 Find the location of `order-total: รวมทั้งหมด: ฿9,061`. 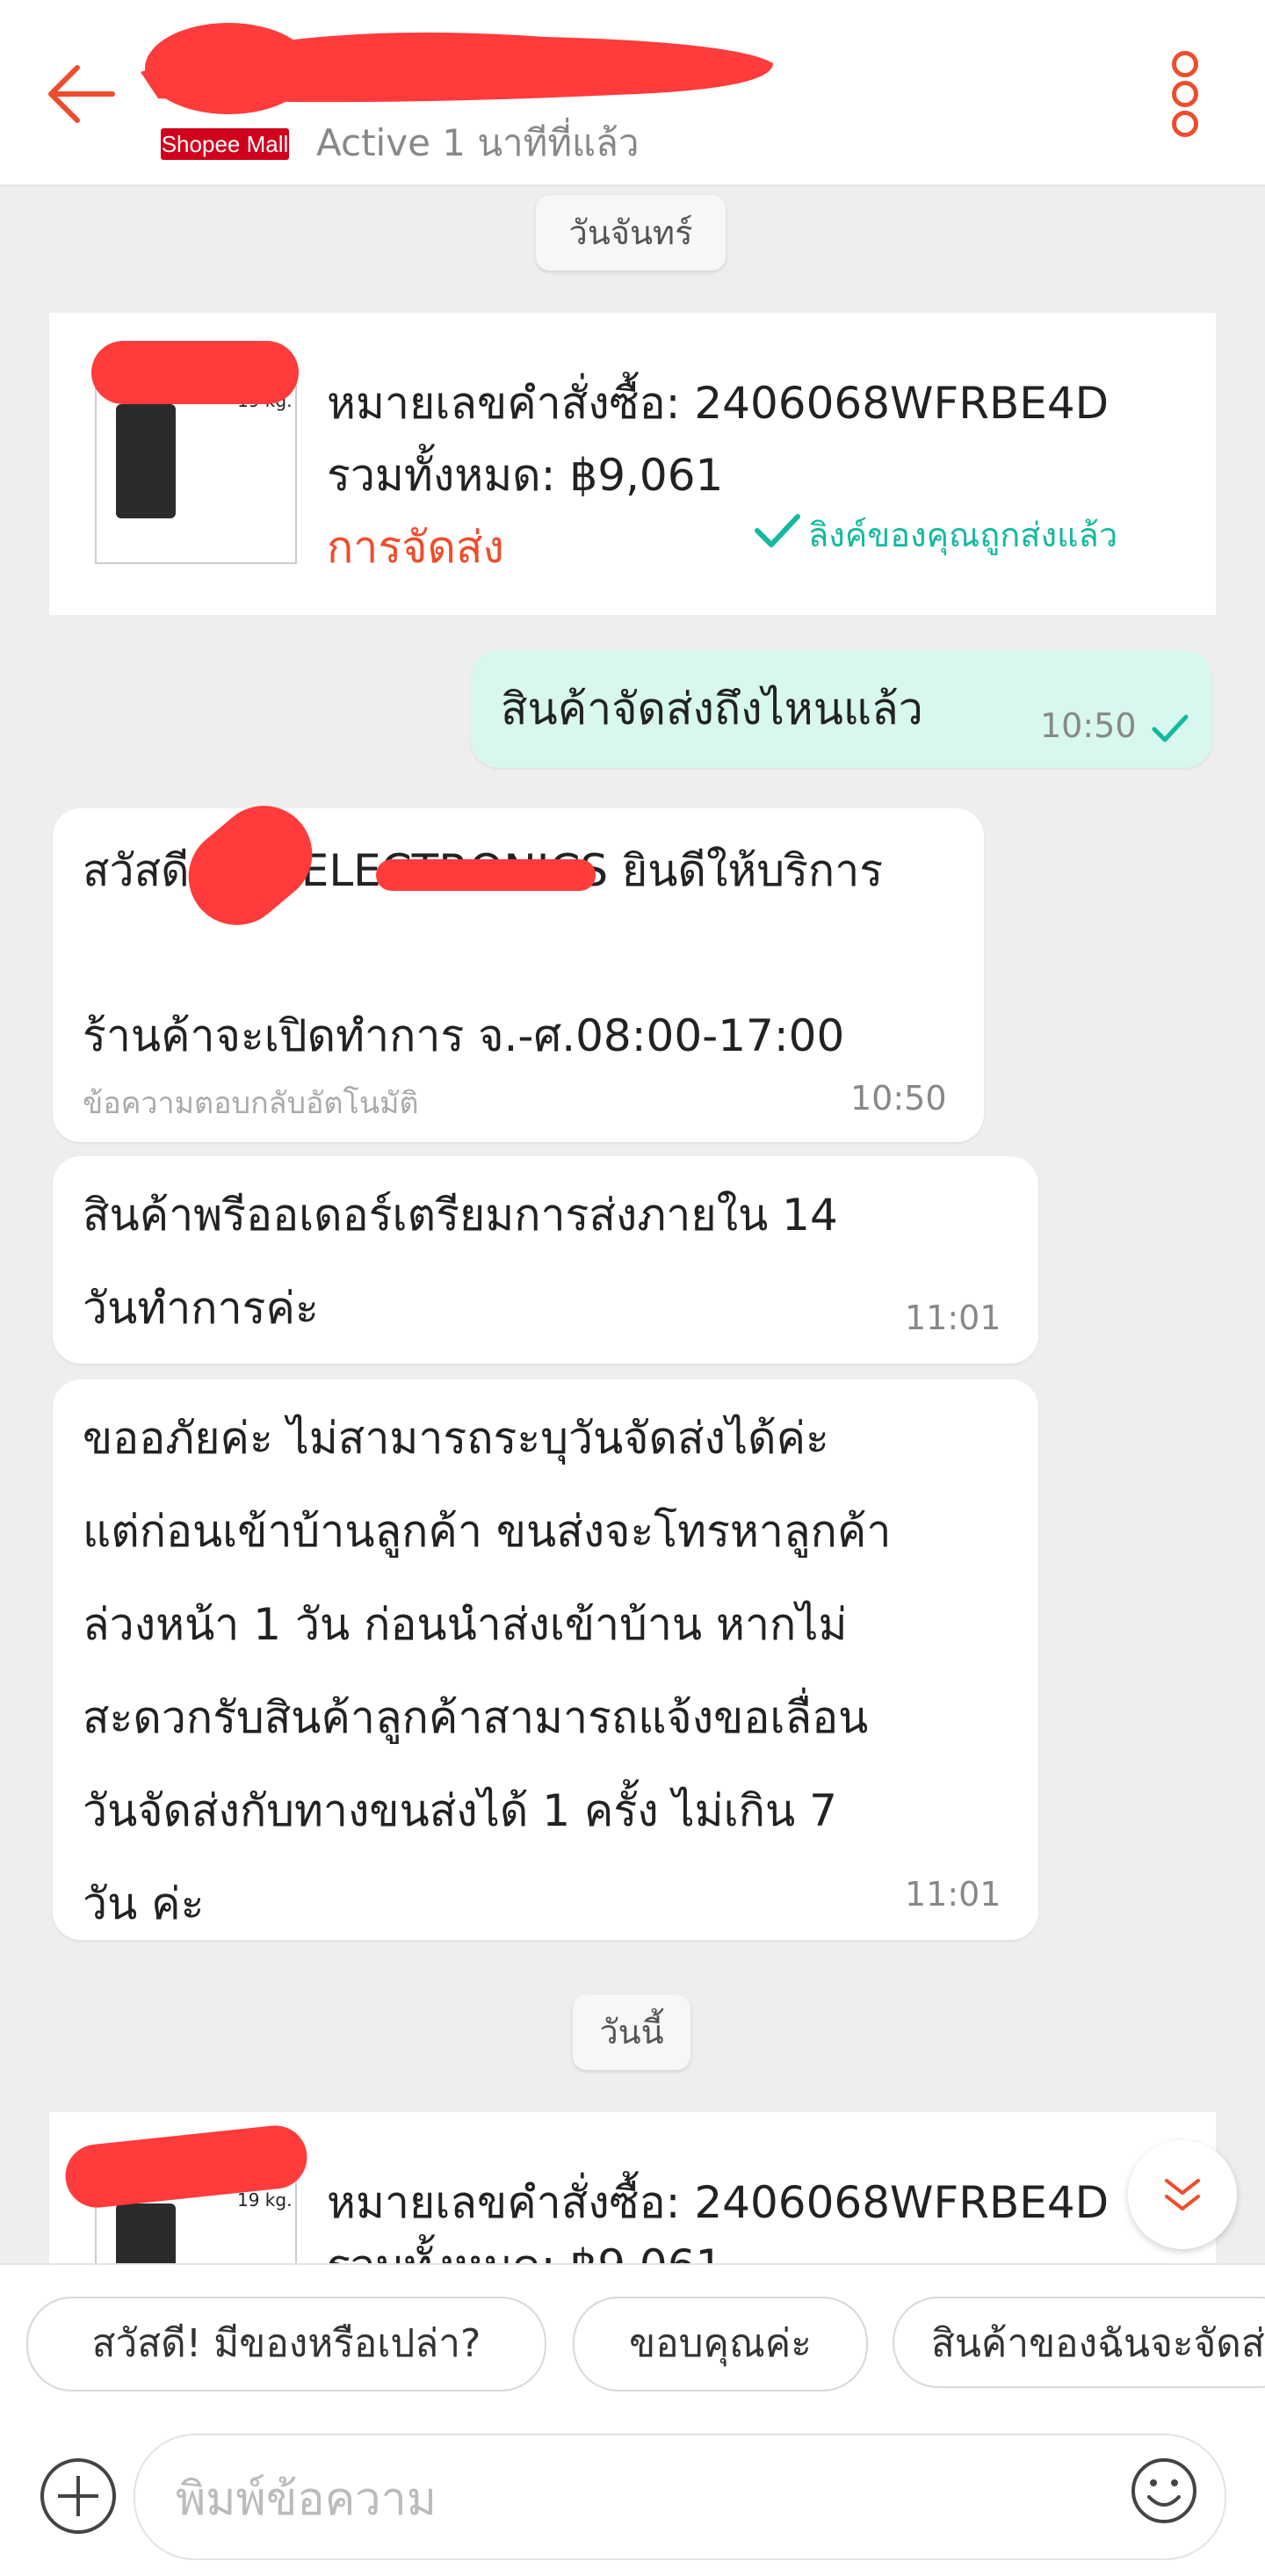

order-total: รวมทั้งหมด: ฿9,061 is located at coordinates (526, 475).